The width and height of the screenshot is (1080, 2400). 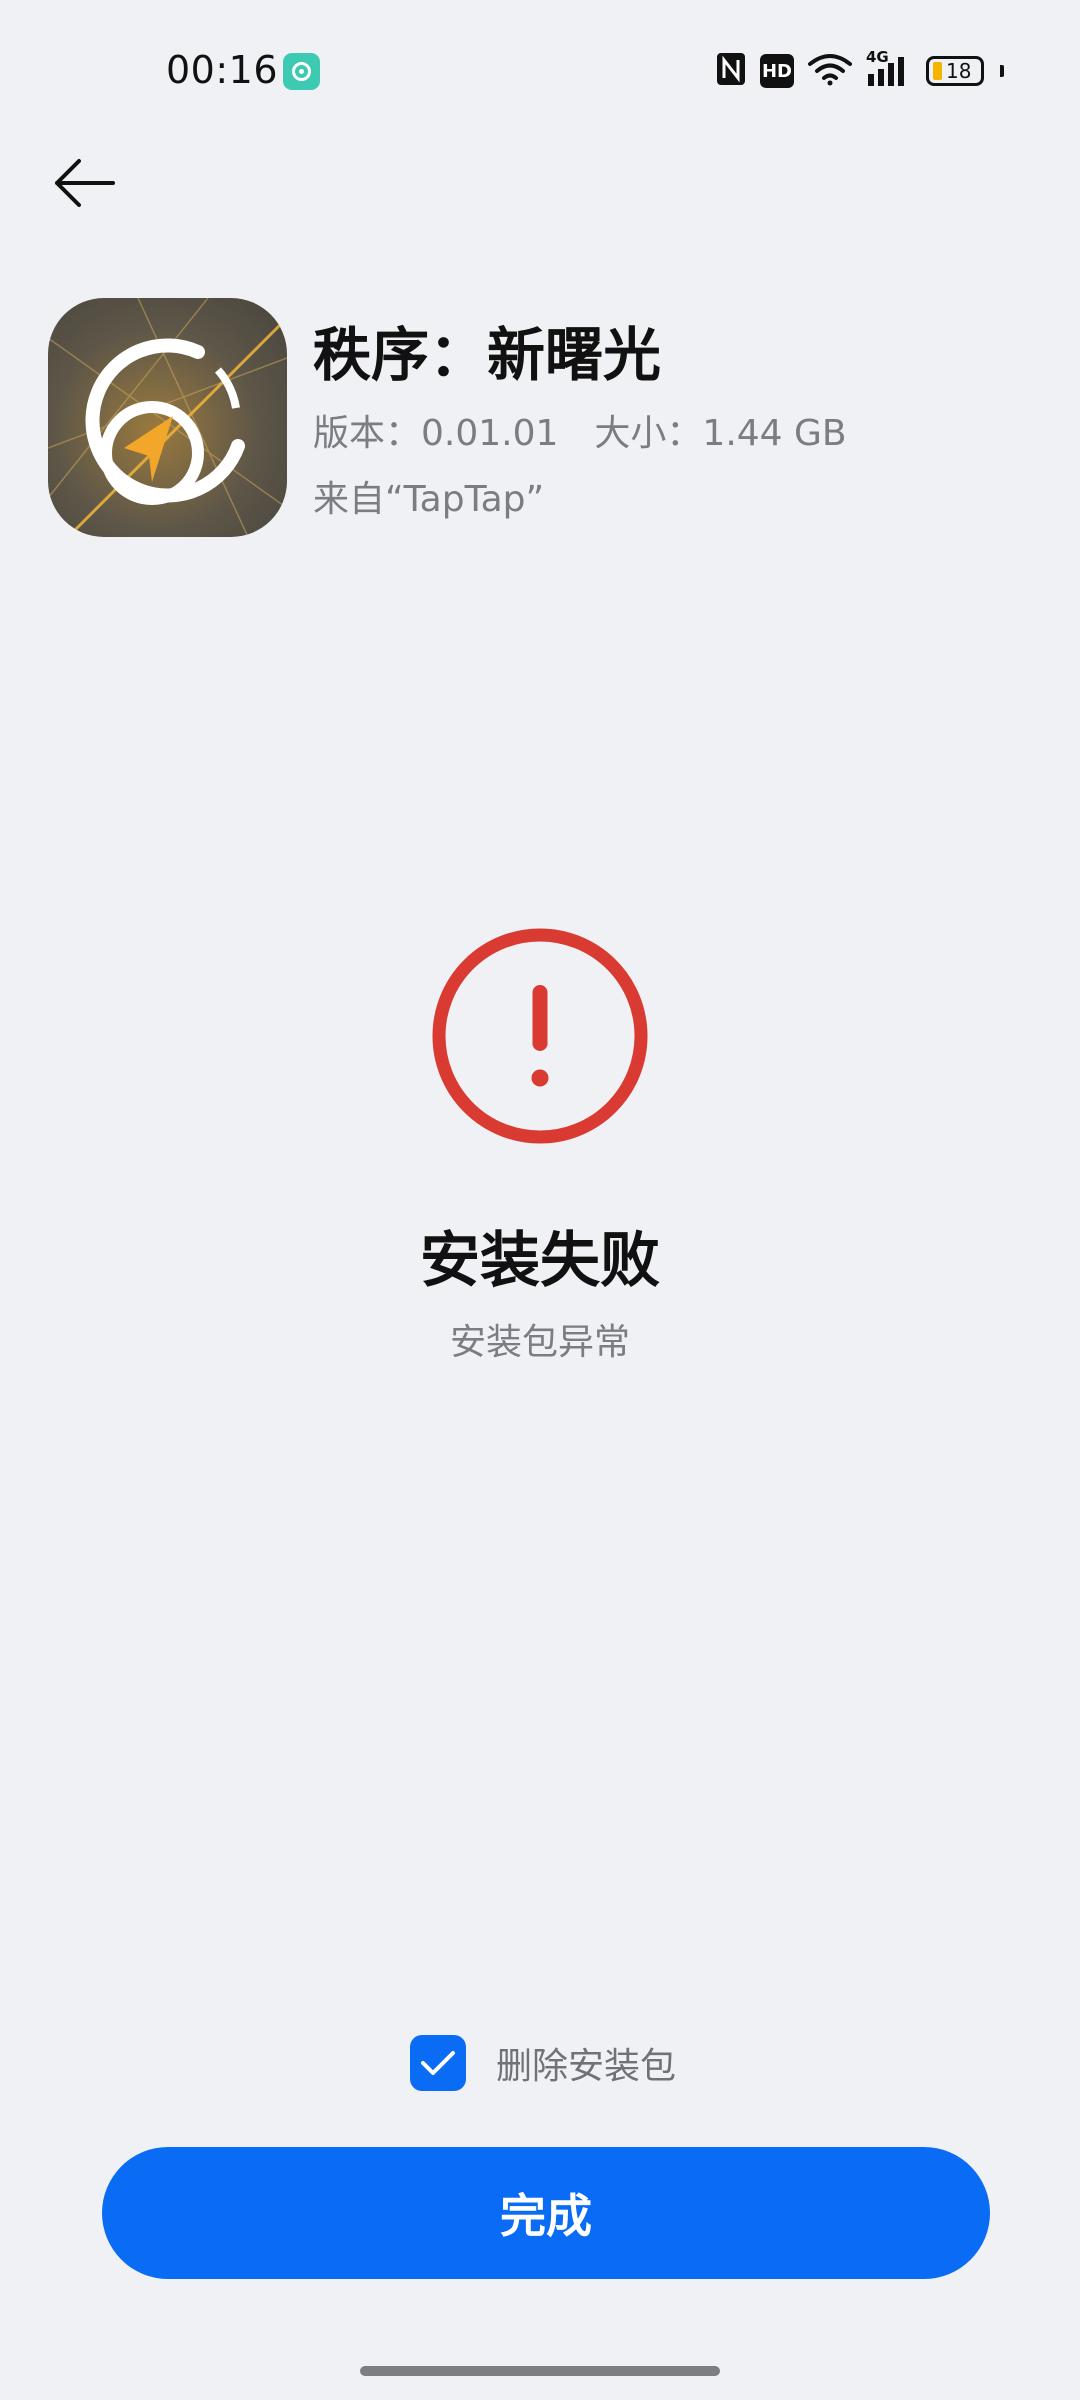 What do you see at coordinates (539, 1342) in the screenshot?
I see `status-reason: 安装包异常` at bounding box center [539, 1342].